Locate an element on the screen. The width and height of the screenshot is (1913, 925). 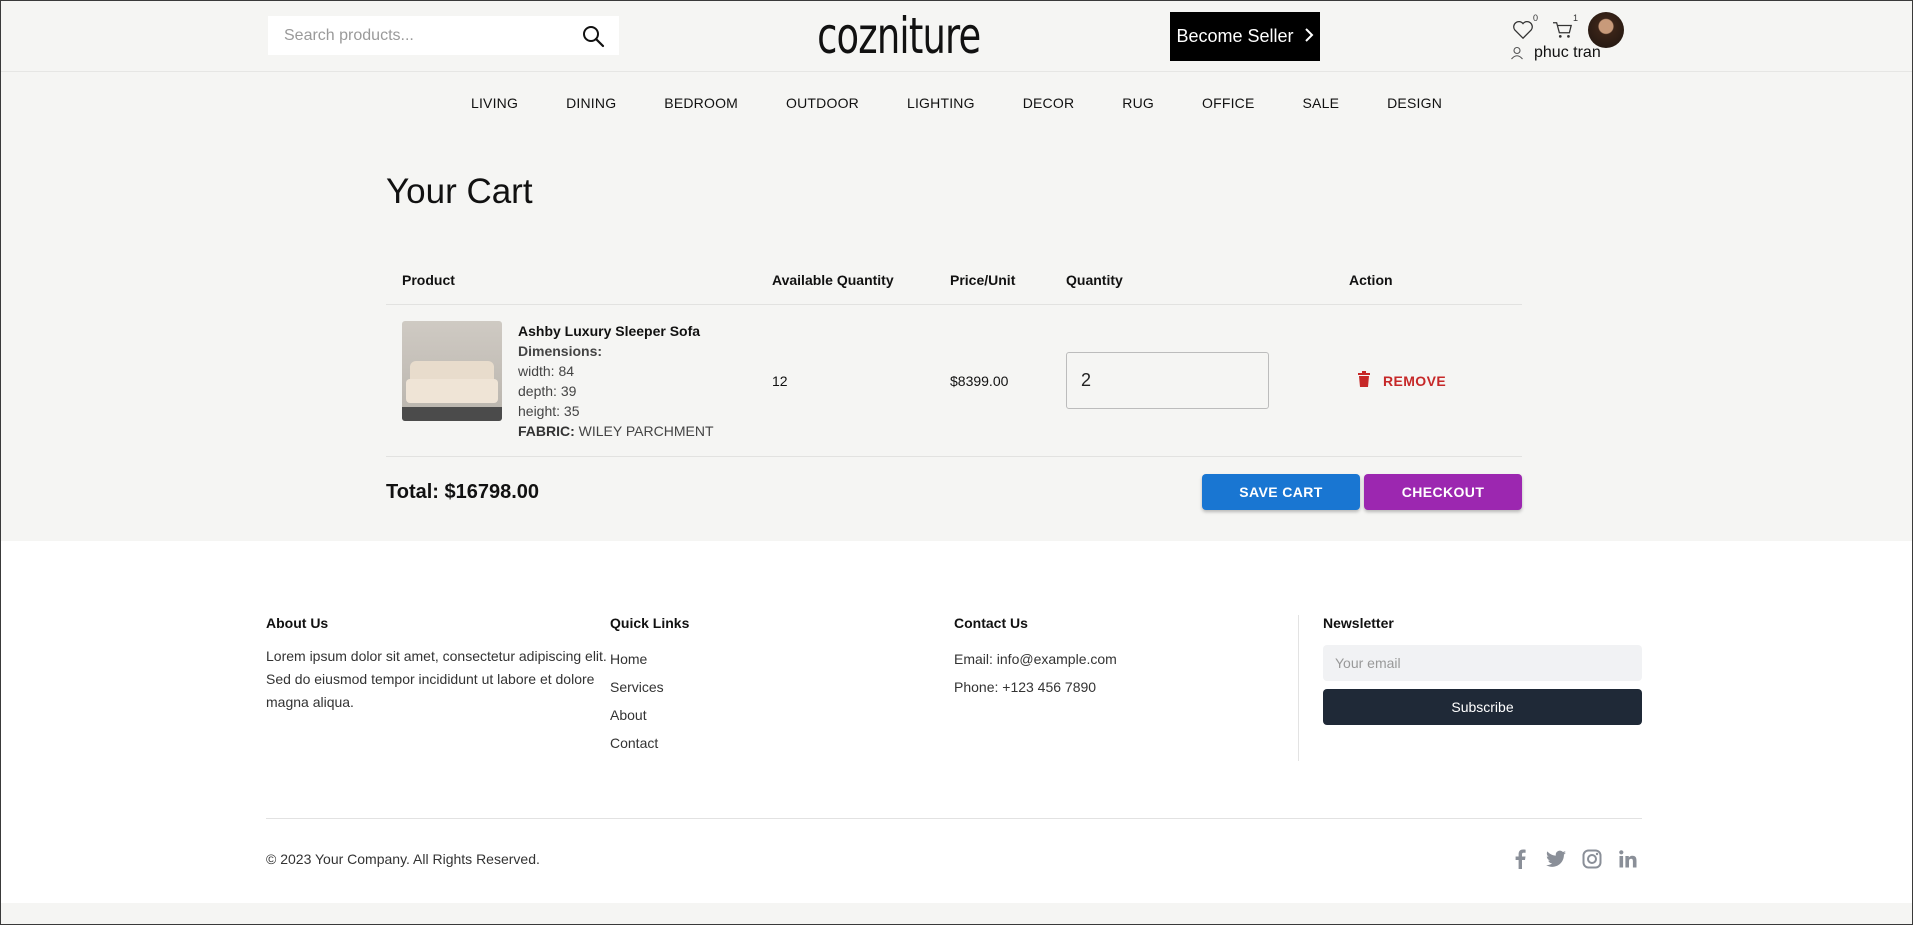
page-bottom-strip is located at coordinates (956, 914).